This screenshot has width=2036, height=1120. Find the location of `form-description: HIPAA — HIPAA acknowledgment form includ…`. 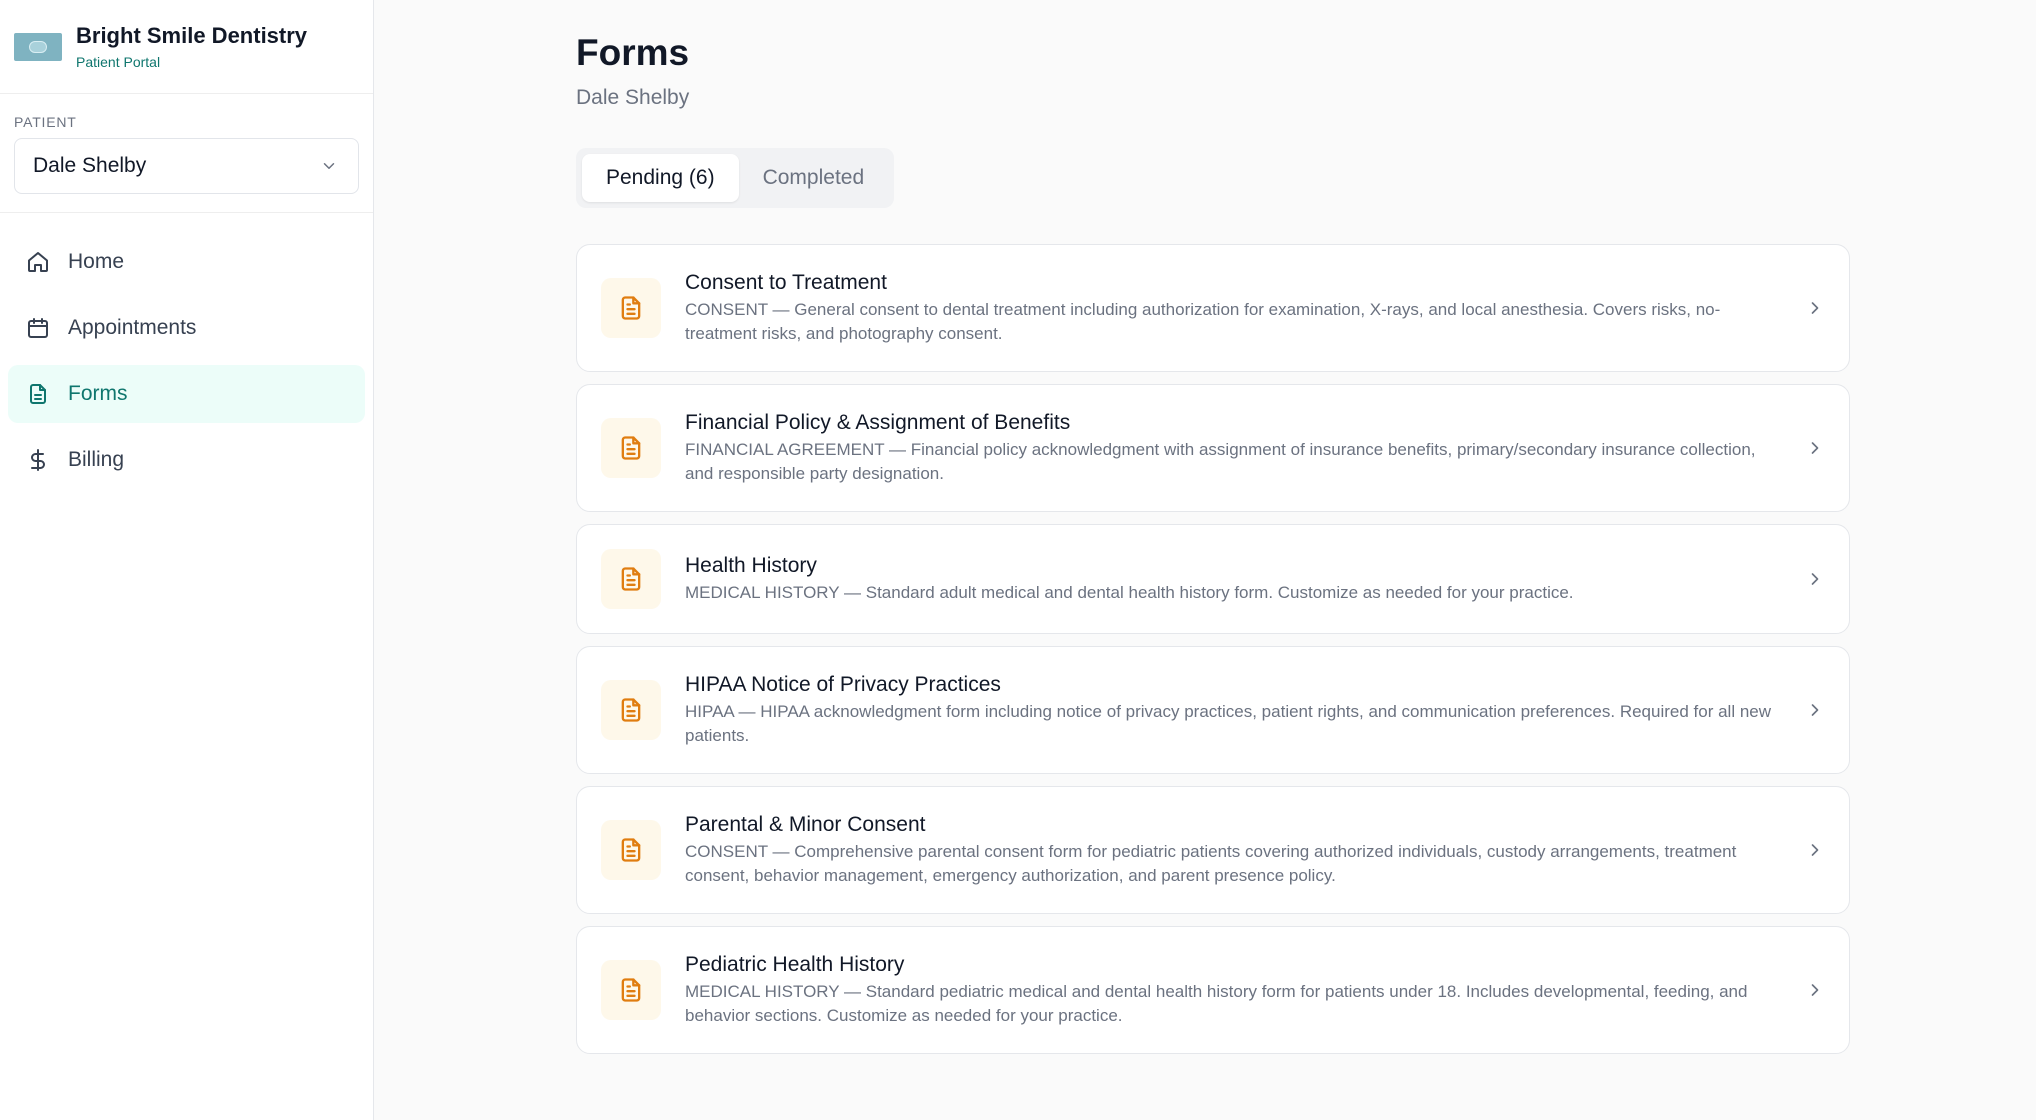

form-description: HIPAA — HIPAA acknowledgment form includ… is located at coordinates (1228, 723).